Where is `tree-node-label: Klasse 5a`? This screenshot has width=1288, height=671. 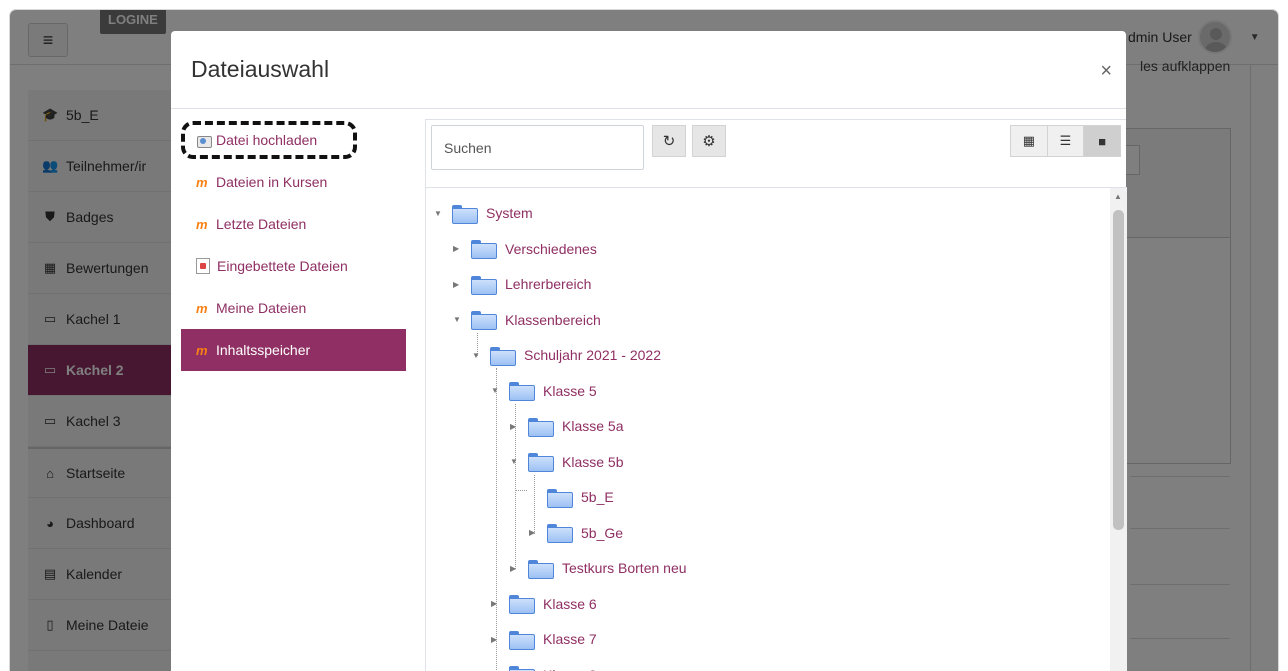 tree-node-label: Klasse 5a is located at coordinates (593, 426).